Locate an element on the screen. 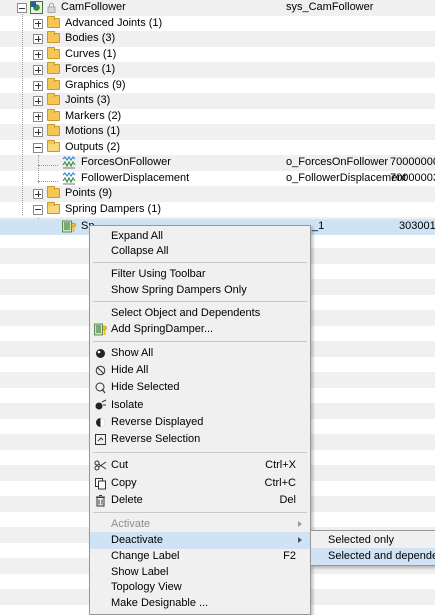  tree-label: Spring Dampers (1) is located at coordinates (113, 208).